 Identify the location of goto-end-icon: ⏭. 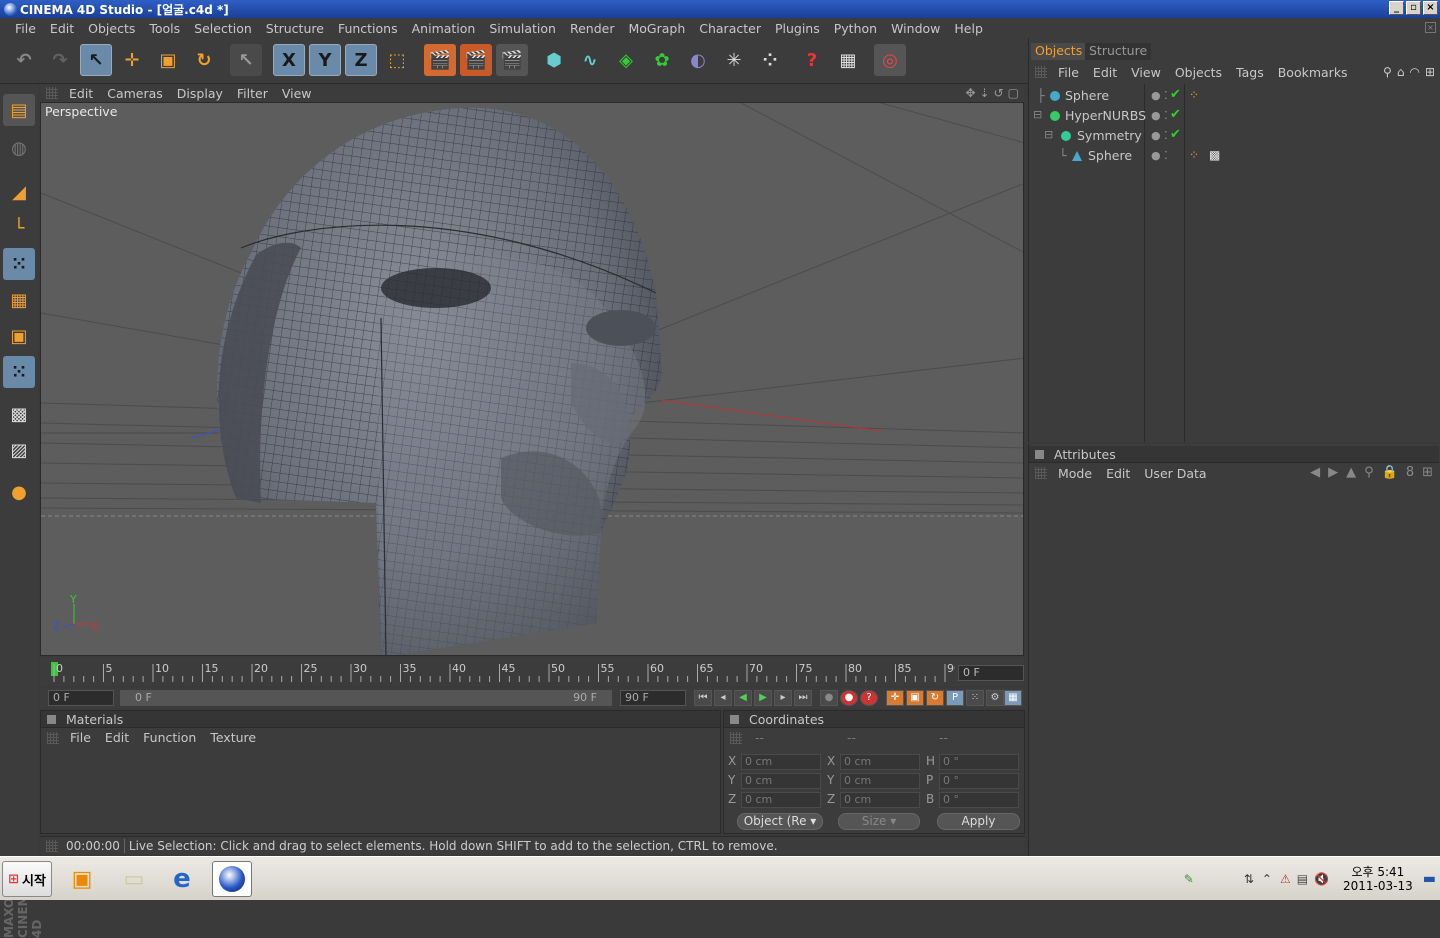
(803, 698).